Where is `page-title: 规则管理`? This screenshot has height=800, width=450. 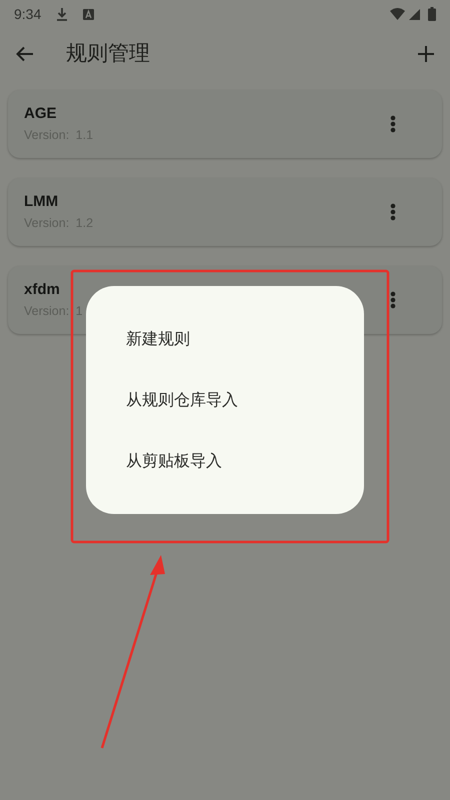 page-title: 规则管理 is located at coordinates (108, 54).